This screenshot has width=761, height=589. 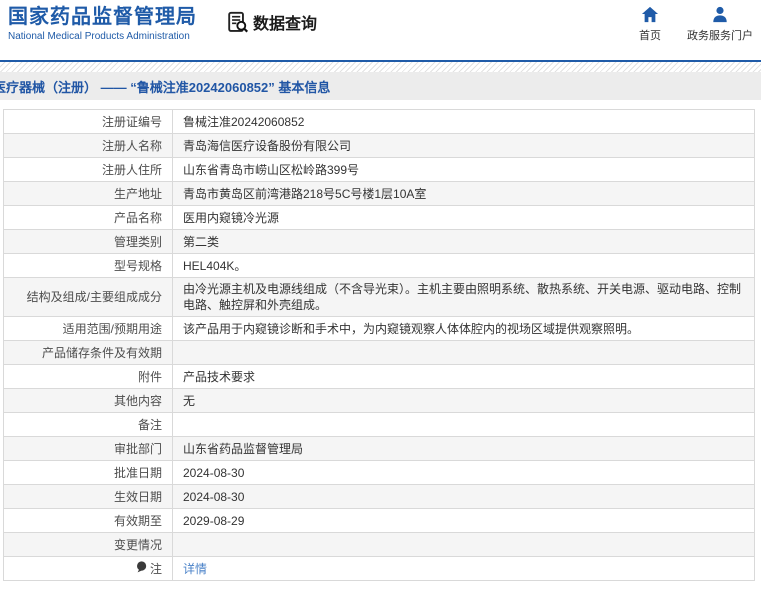 I want to click on row-label: 变更情况, so click(x=88, y=544).